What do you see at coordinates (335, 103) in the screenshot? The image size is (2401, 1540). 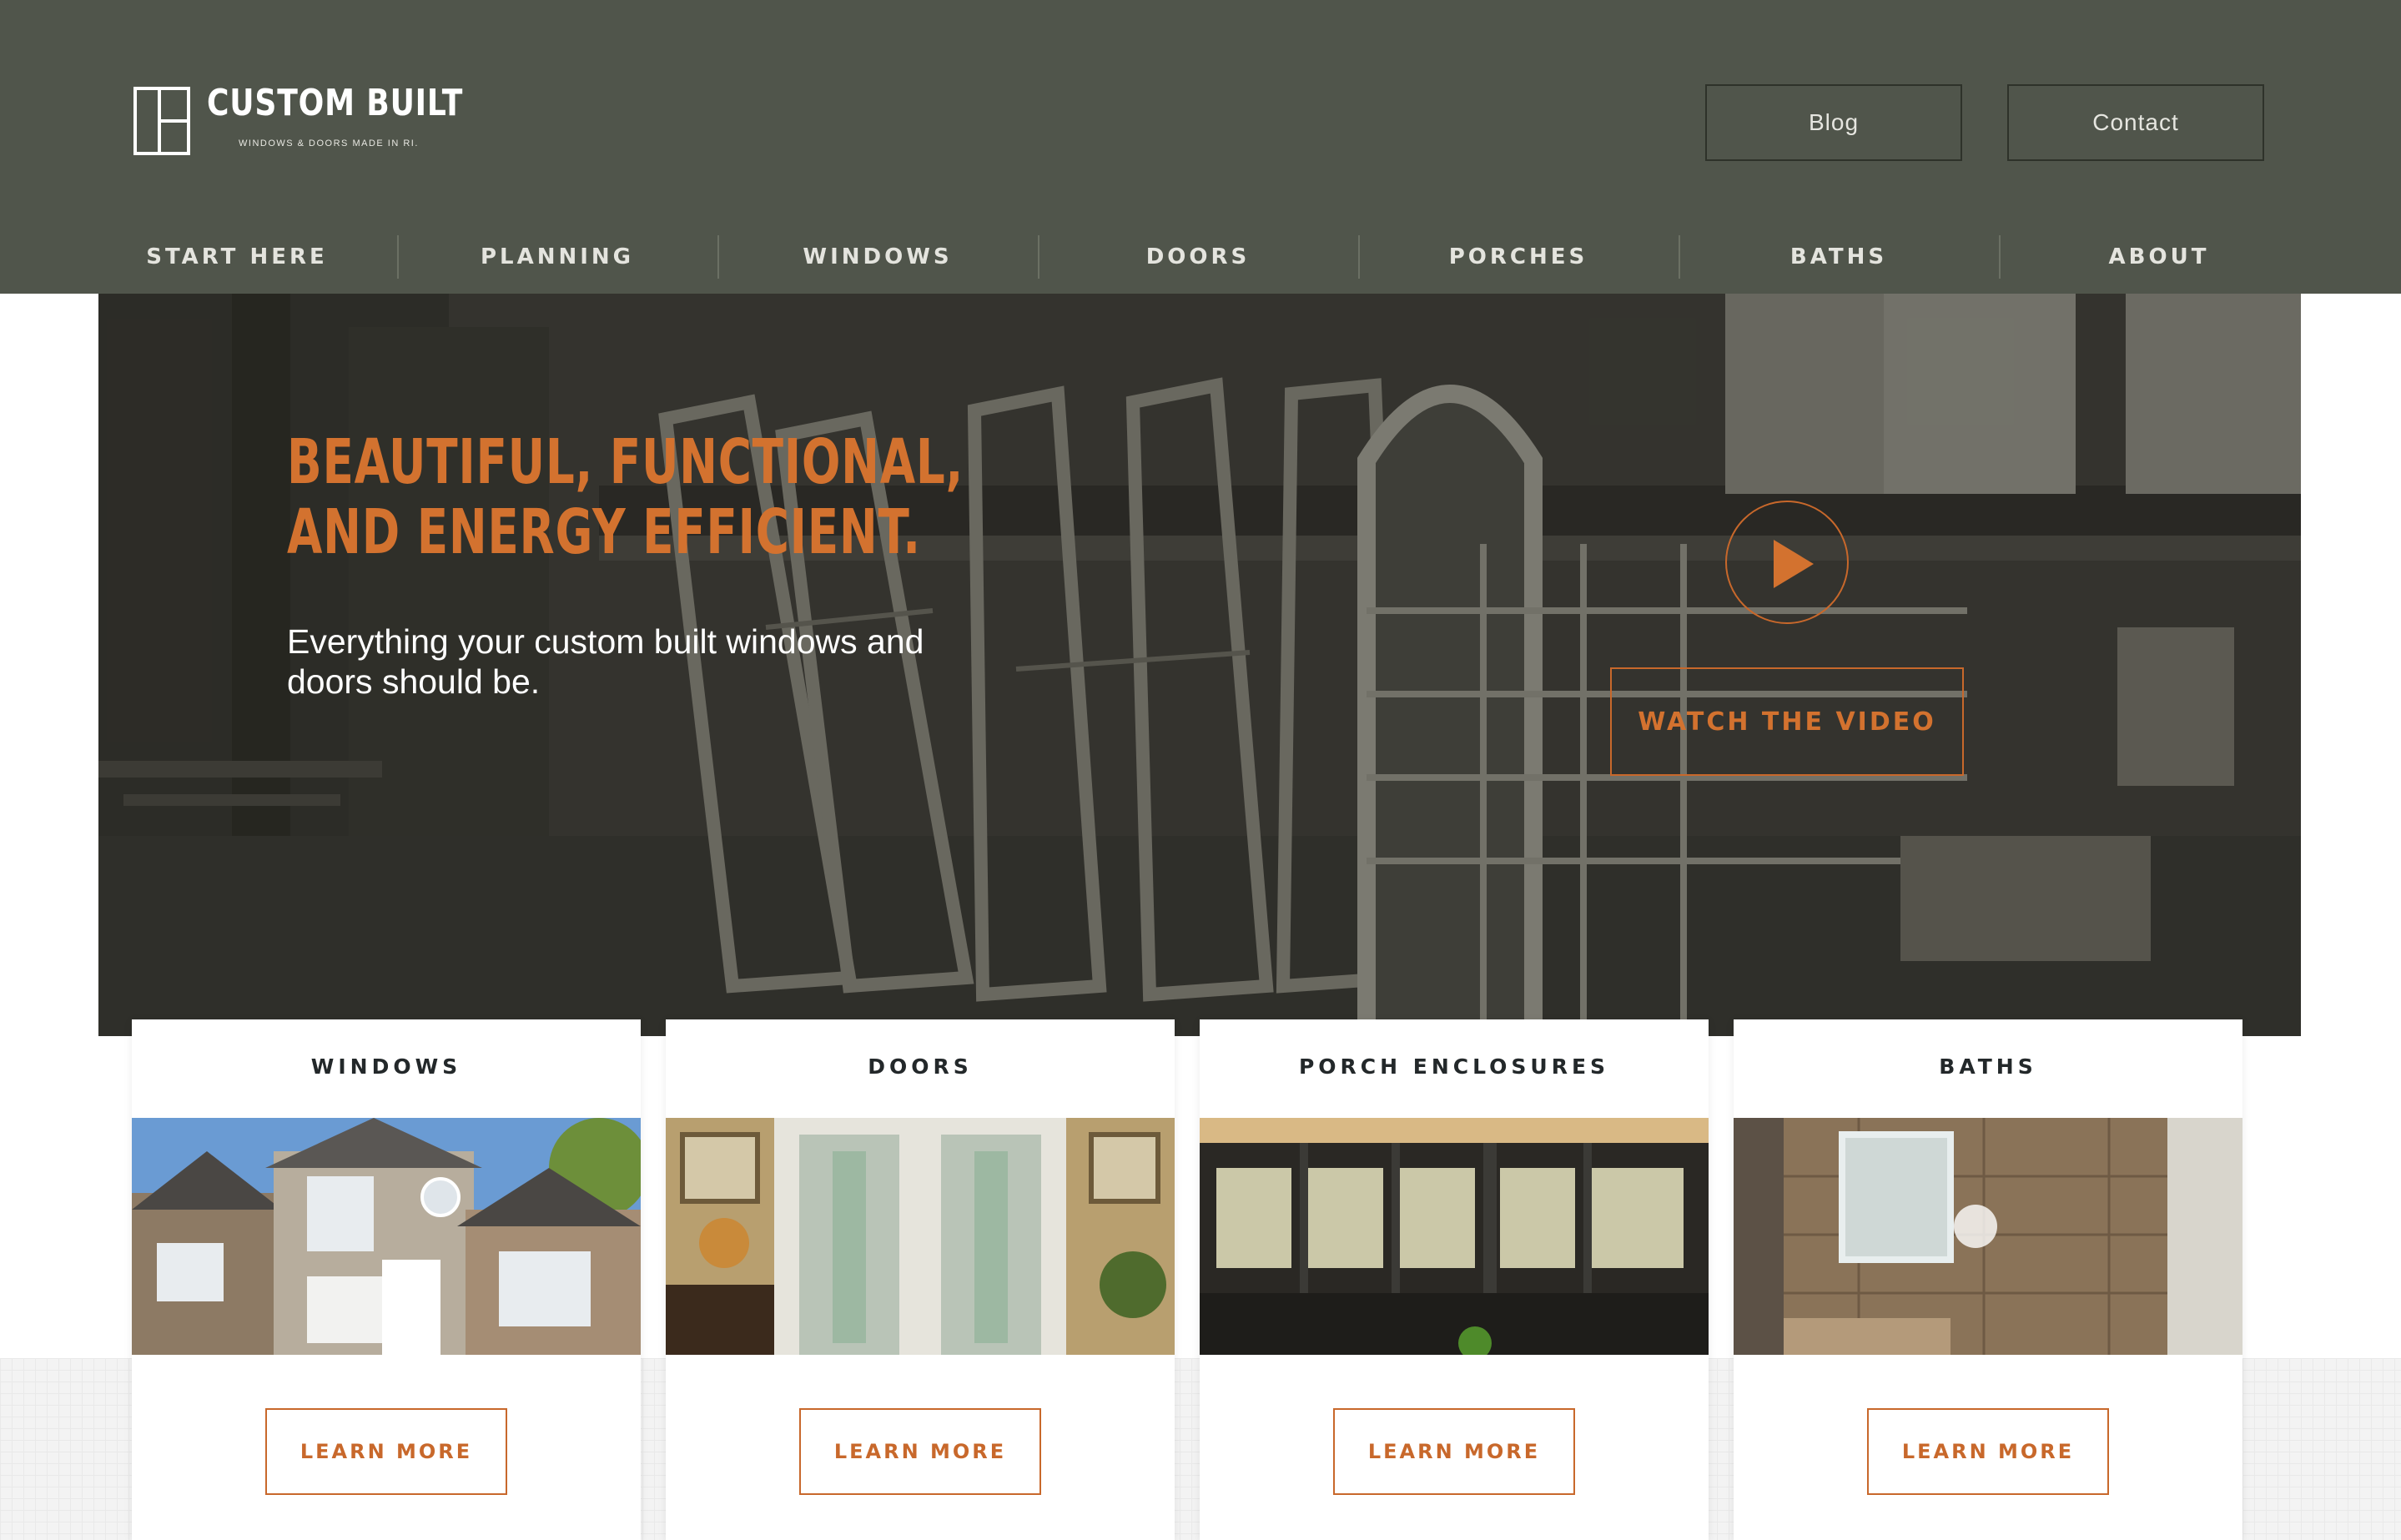 I see `brand-name: CUSTOM BUILT` at bounding box center [335, 103].